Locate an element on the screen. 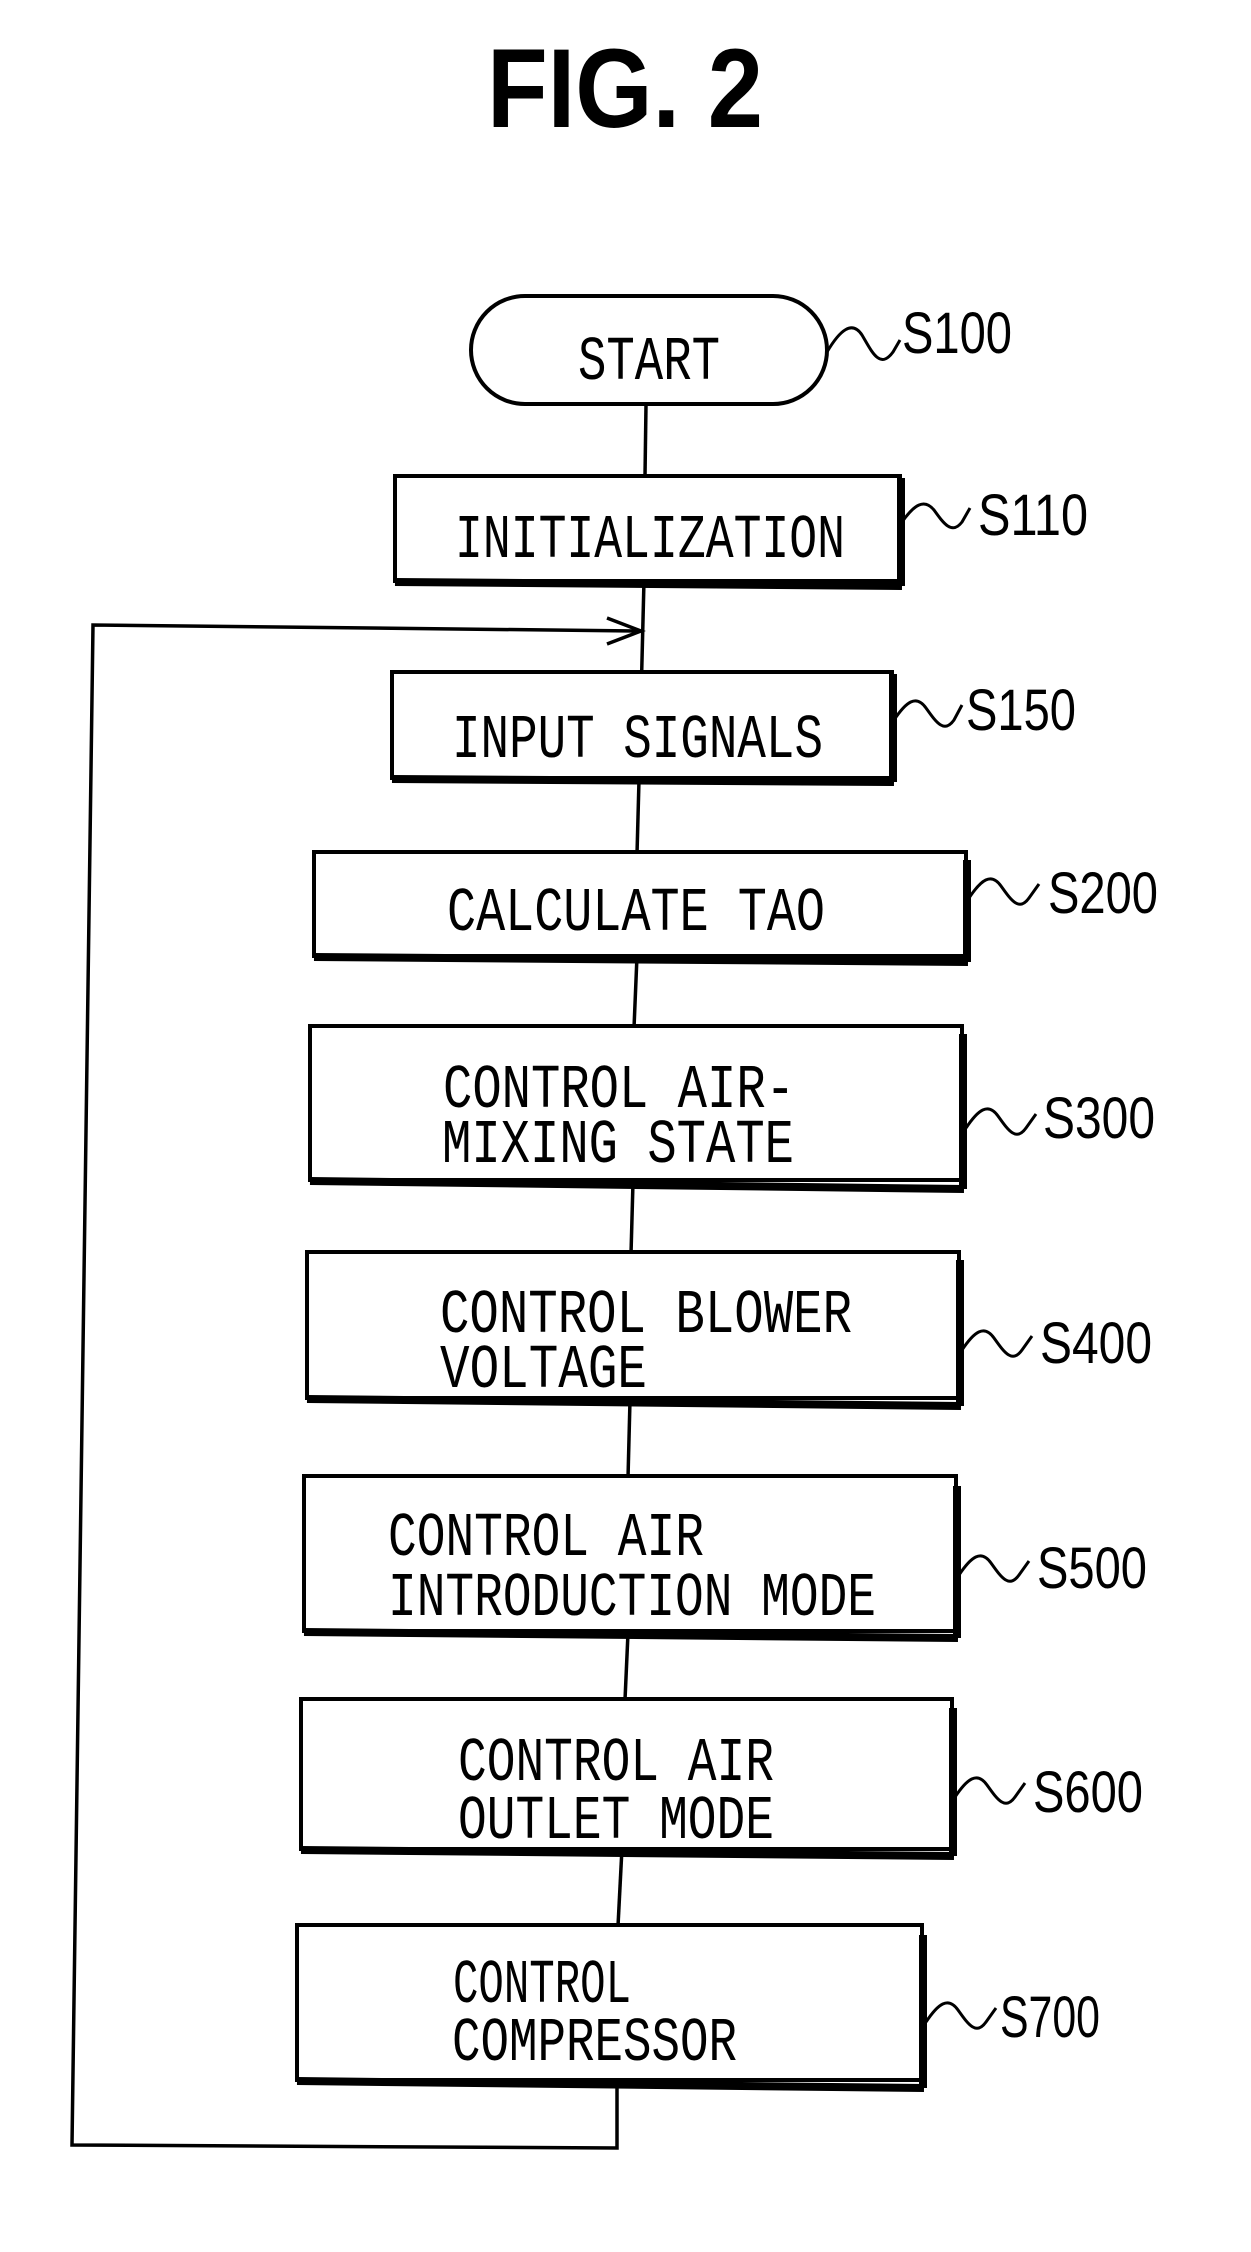 This screenshot has height=2252, width=1251. step-s700: CONTROL COMPRESSOR S700 is located at coordinates (697, 2007).